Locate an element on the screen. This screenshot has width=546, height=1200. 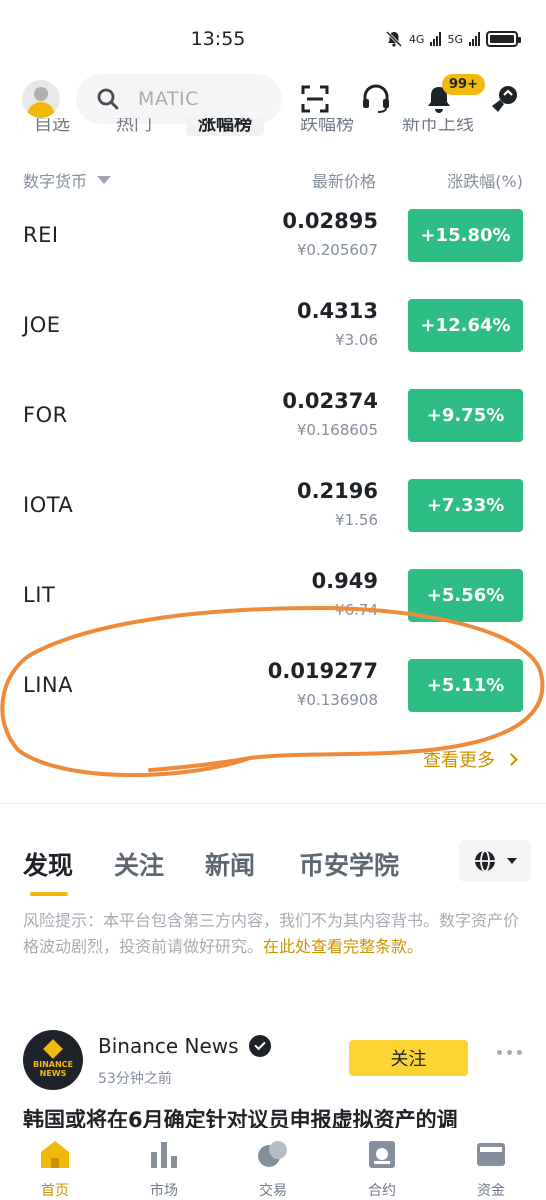
change-badge: +7.33% is located at coordinates (465, 505).